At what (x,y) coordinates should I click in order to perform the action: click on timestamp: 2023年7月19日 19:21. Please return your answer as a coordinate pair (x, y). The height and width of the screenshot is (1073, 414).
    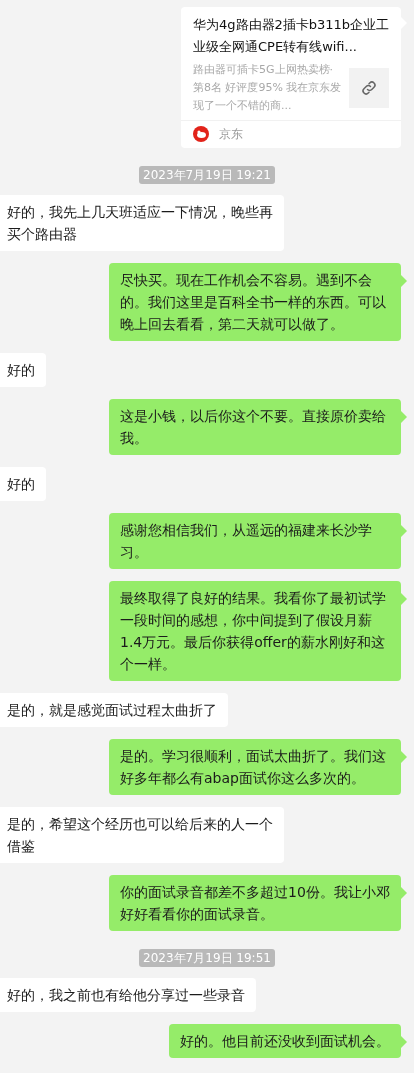
    Looking at the image, I should click on (207, 175).